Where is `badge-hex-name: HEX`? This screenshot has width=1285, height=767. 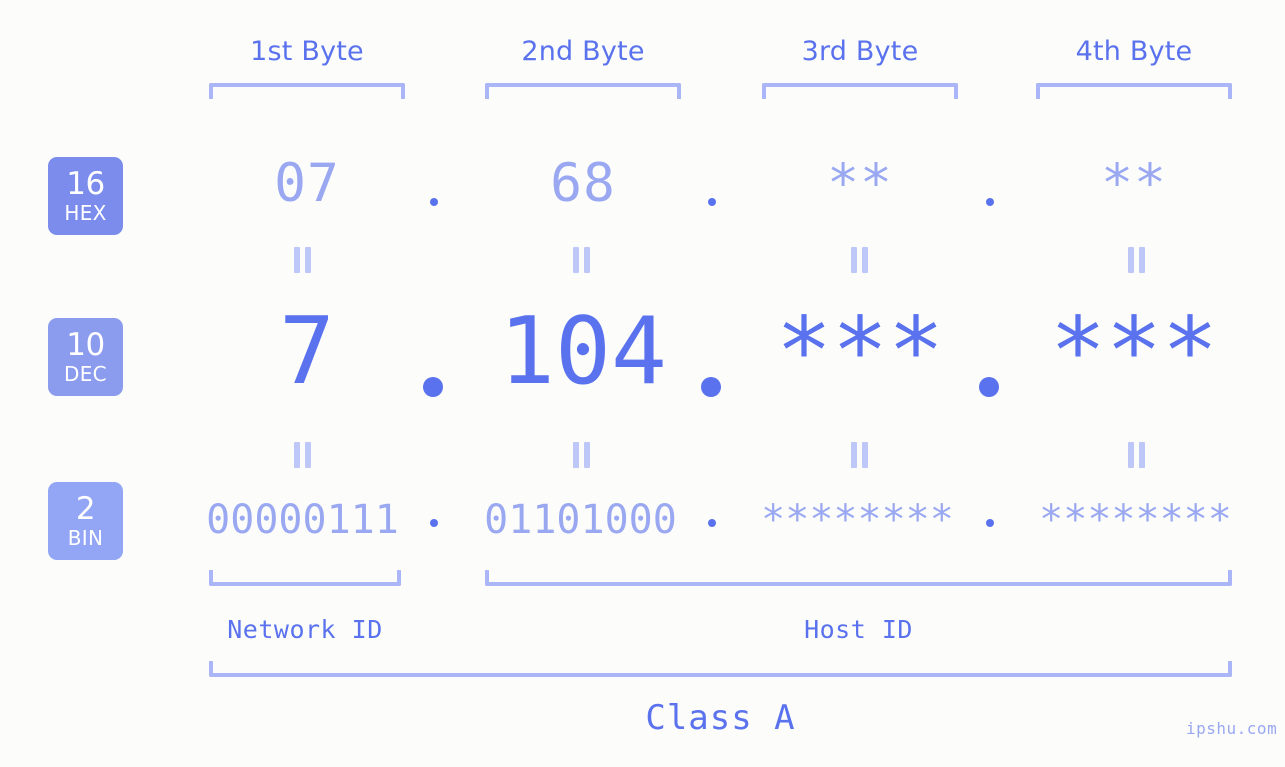 badge-hex-name: HEX is located at coordinates (85, 213).